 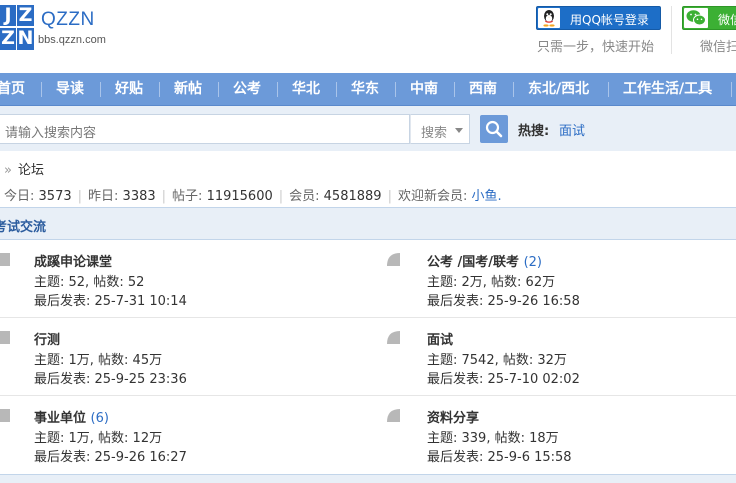 What do you see at coordinates (365, 89) in the screenshot?
I see `nav-item-east: 华东` at bounding box center [365, 89].